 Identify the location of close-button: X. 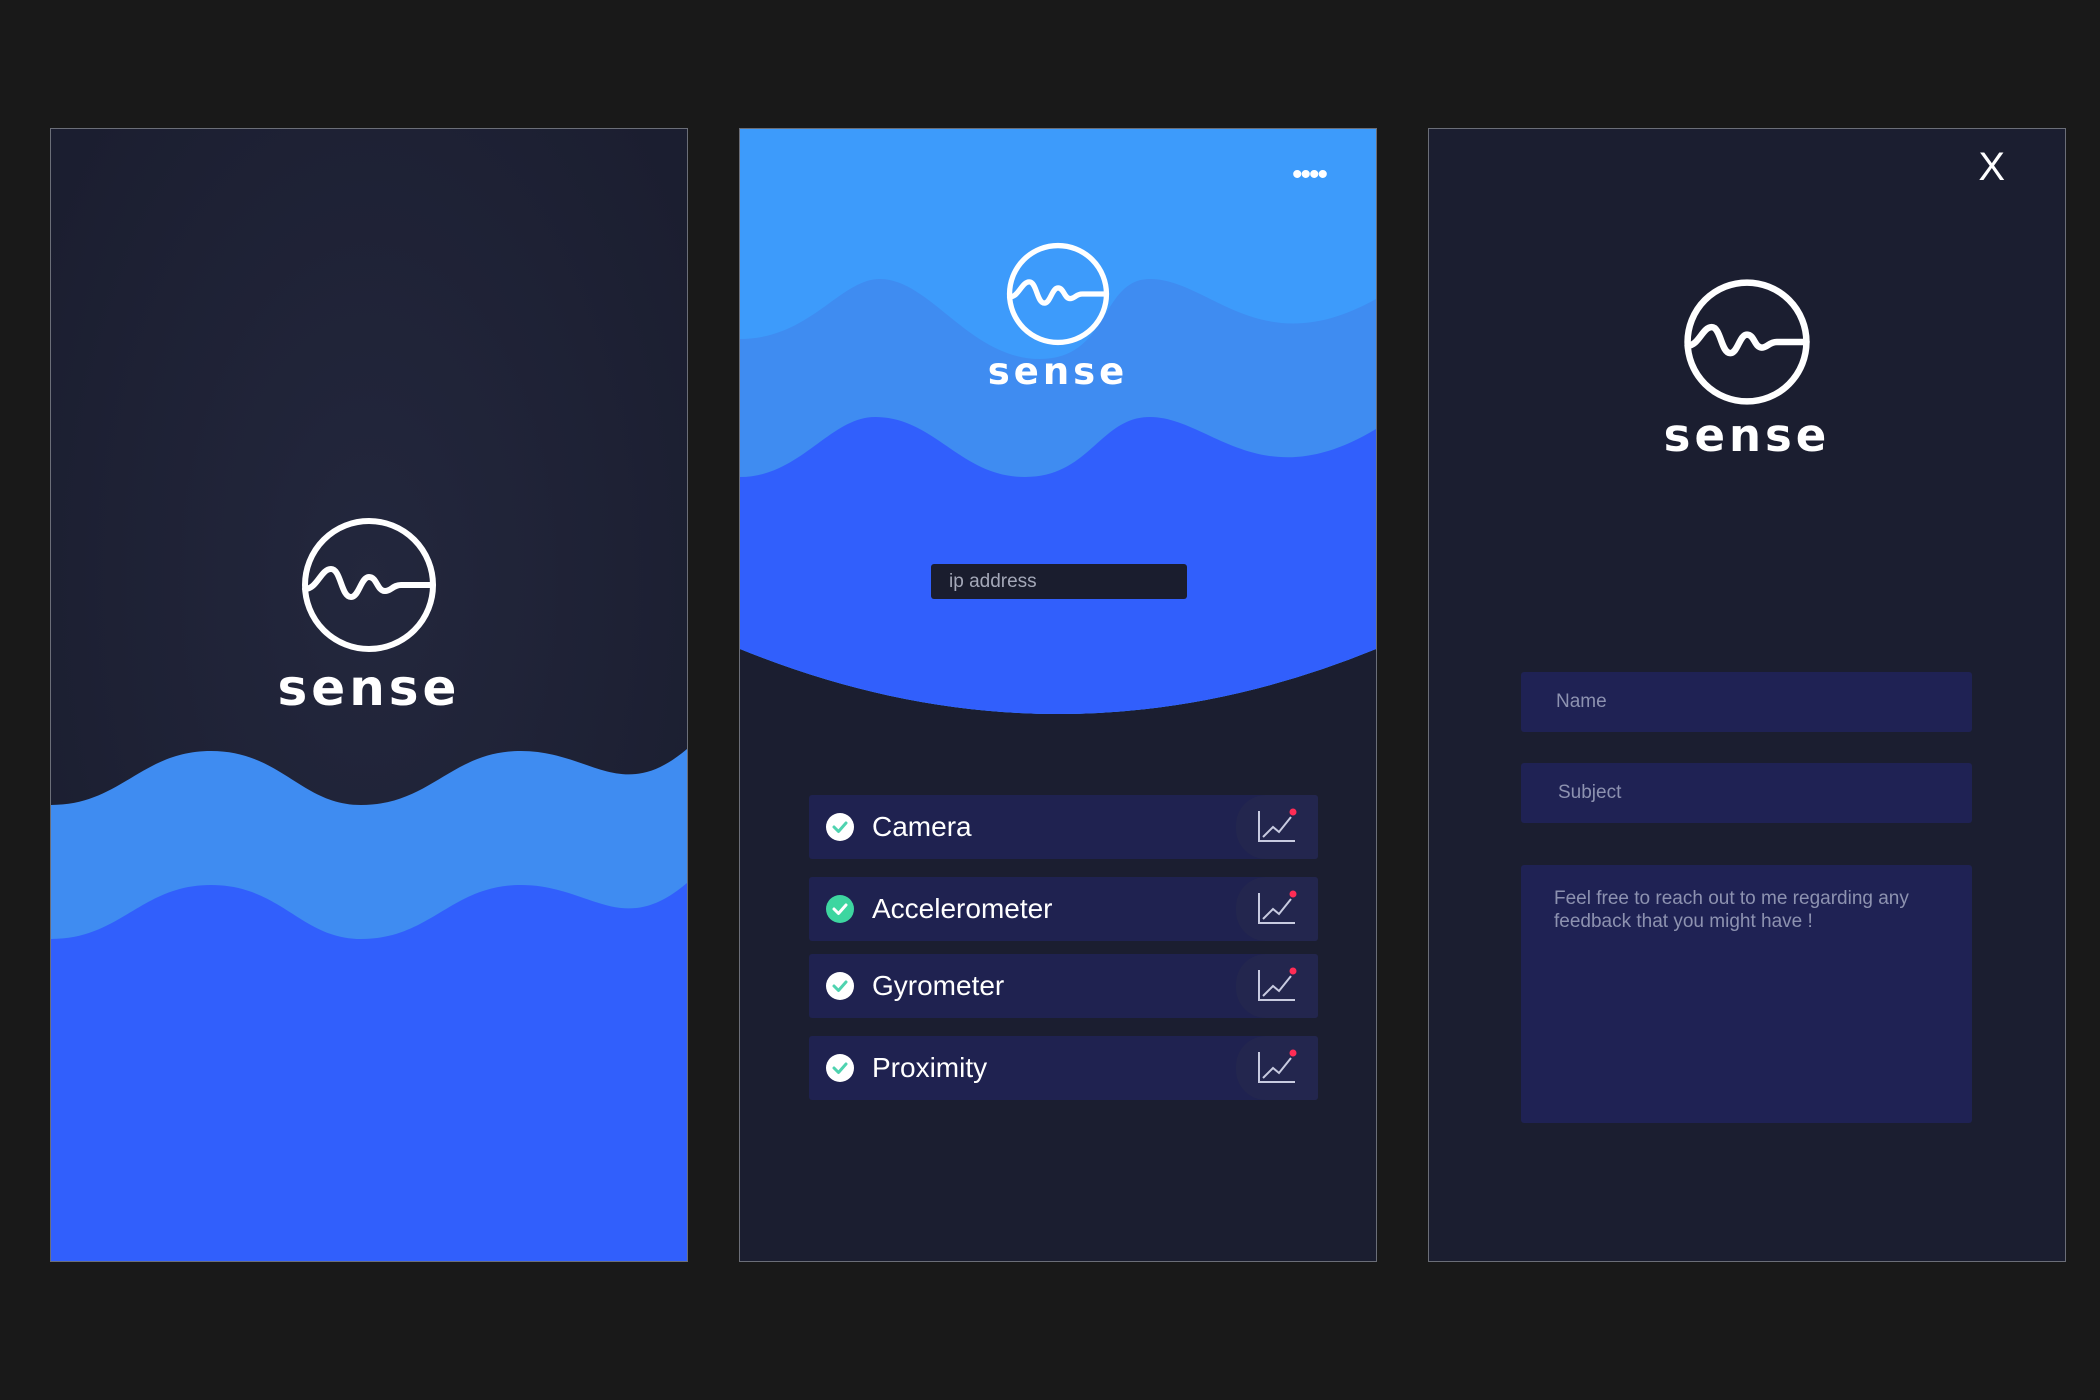
(1991, 167).